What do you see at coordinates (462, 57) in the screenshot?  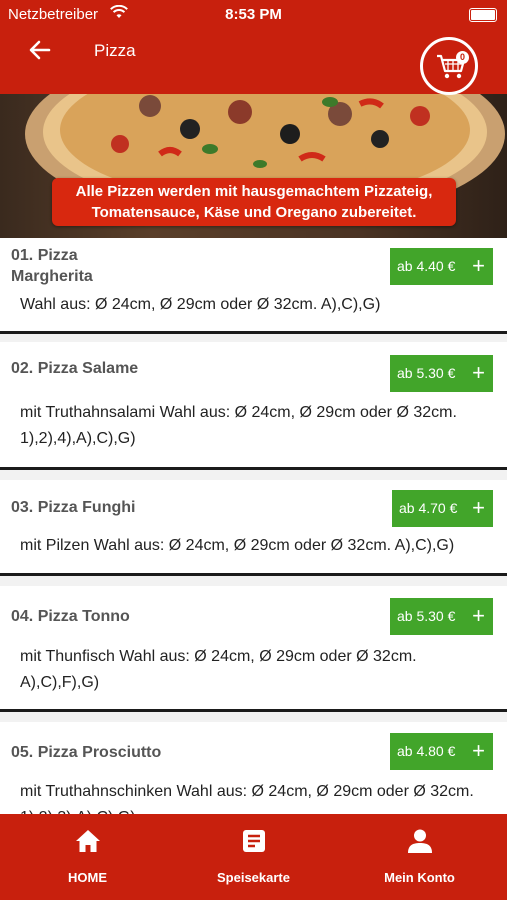 I see `cart-count-badge: 0` at bounding box center [462, 57].